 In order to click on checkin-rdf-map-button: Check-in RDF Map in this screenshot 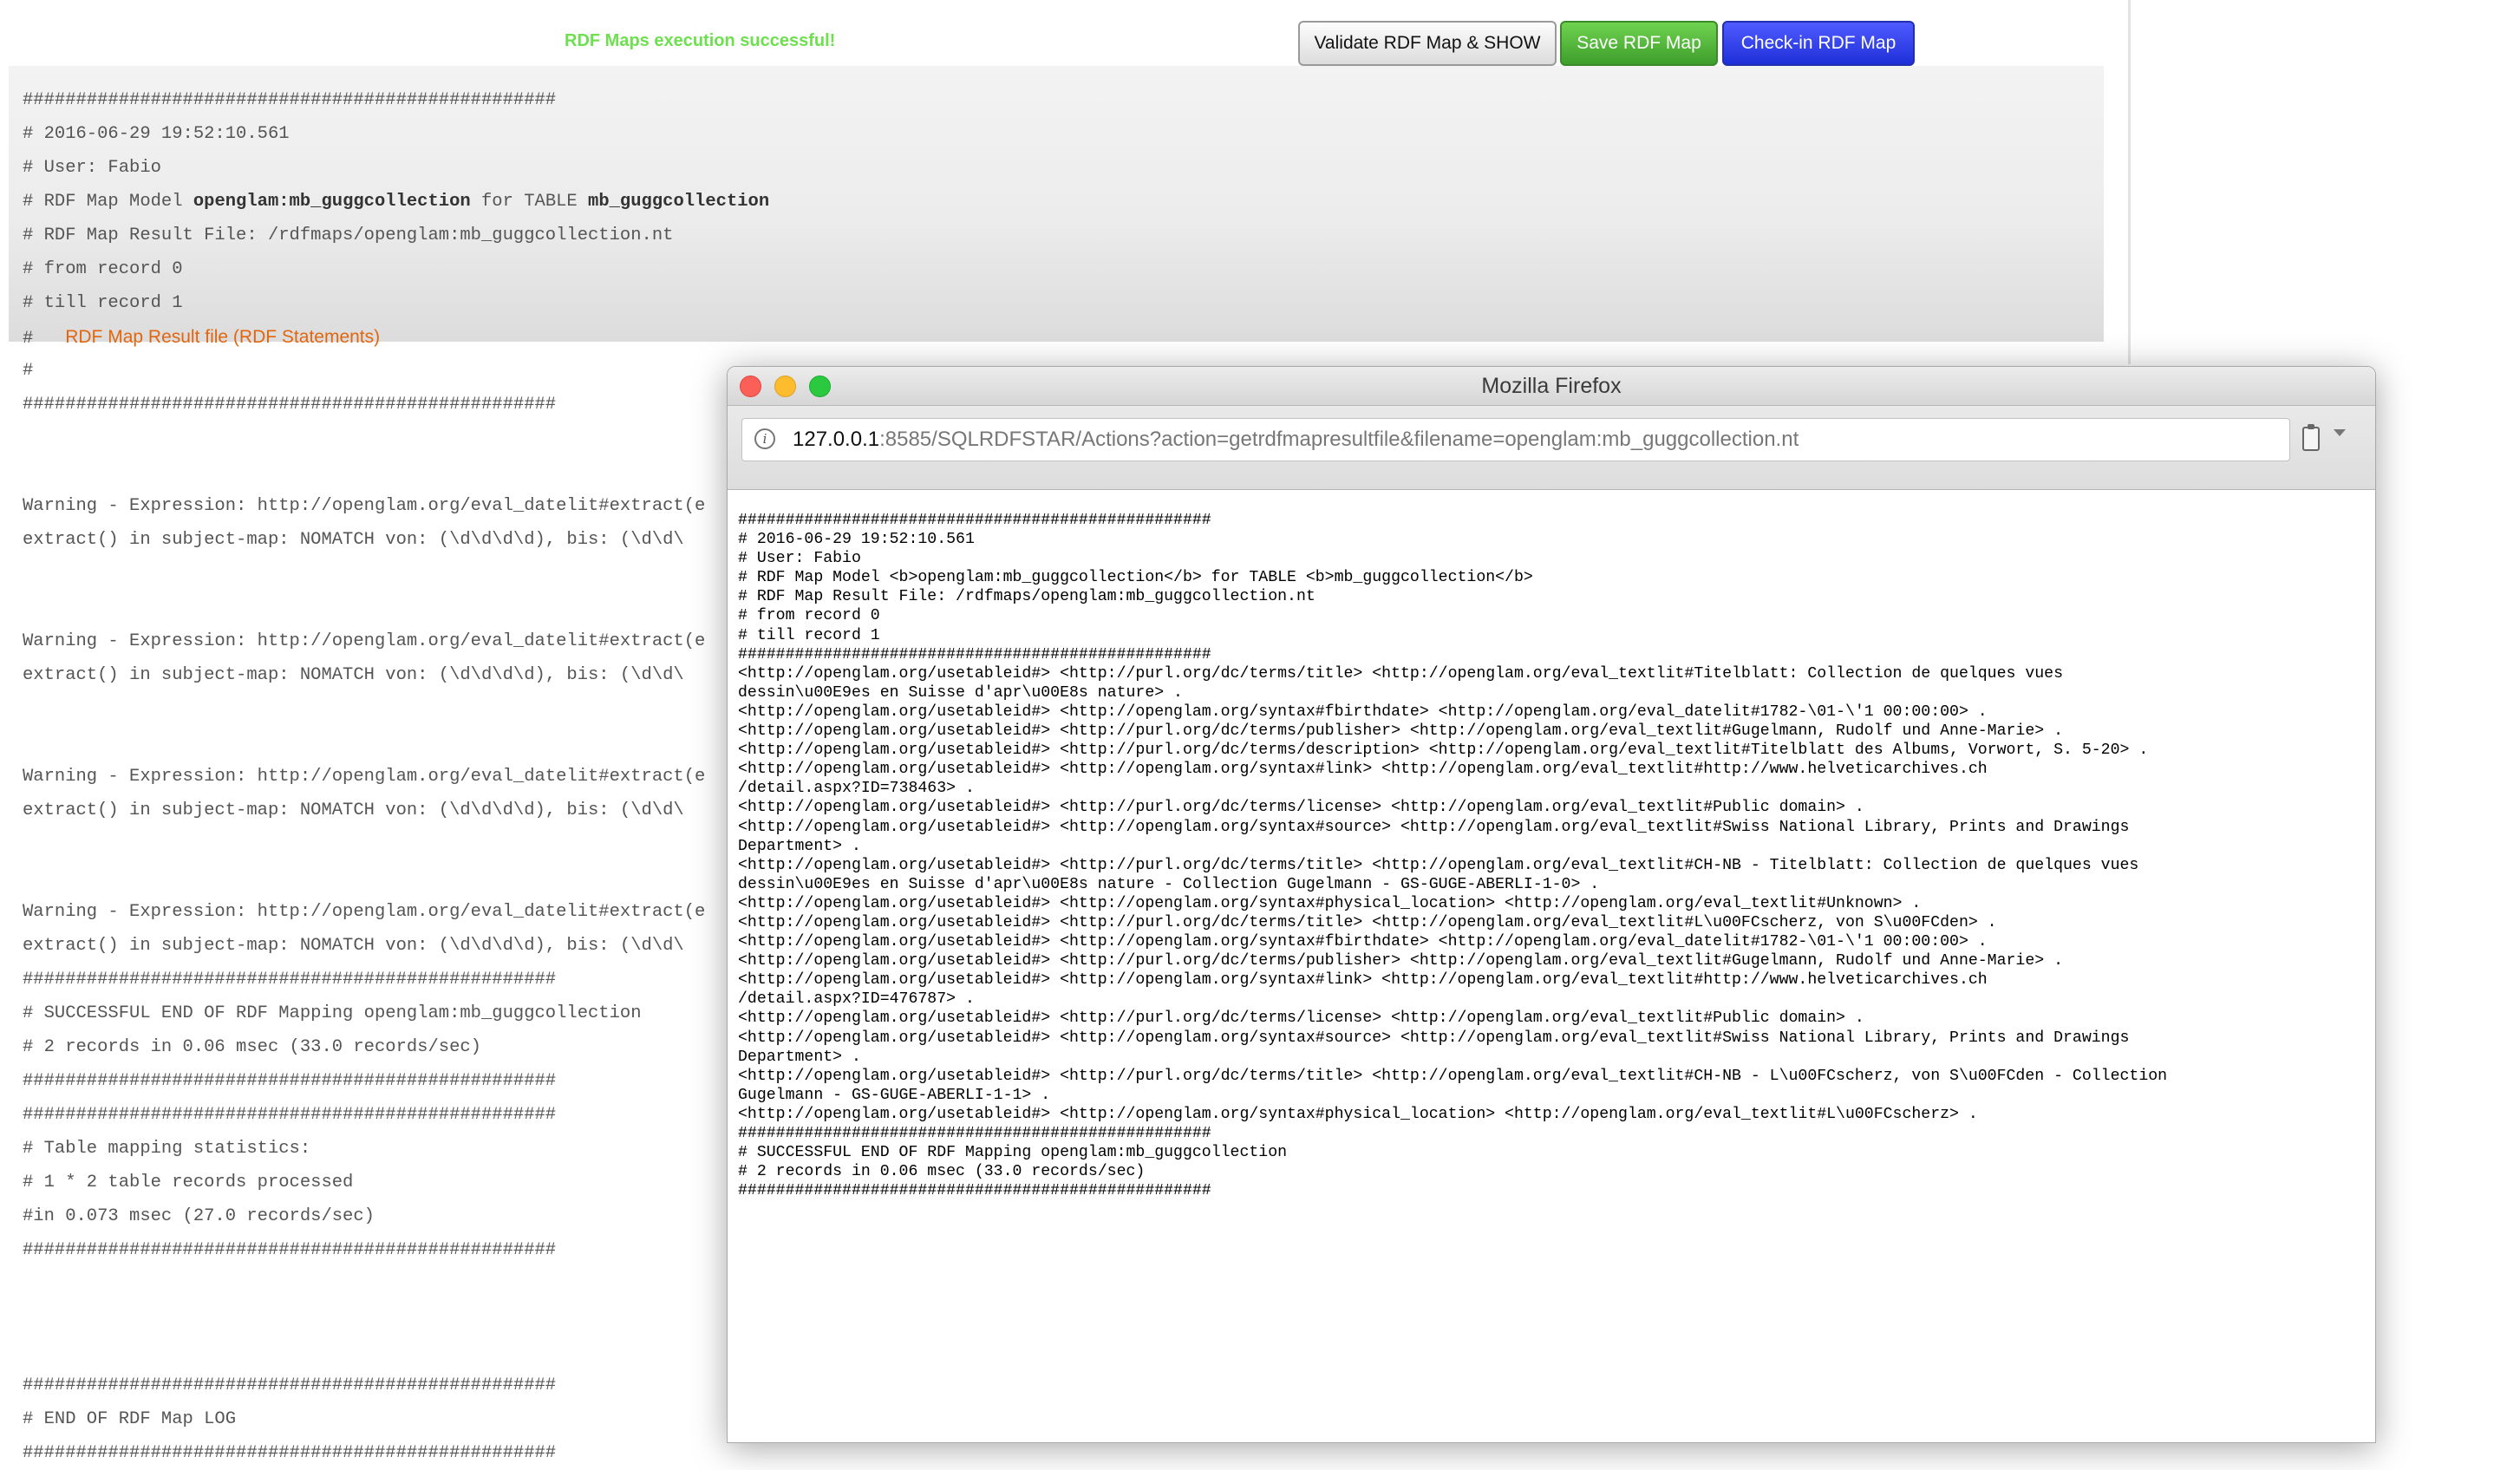, I will do `click(1818, 43)`.